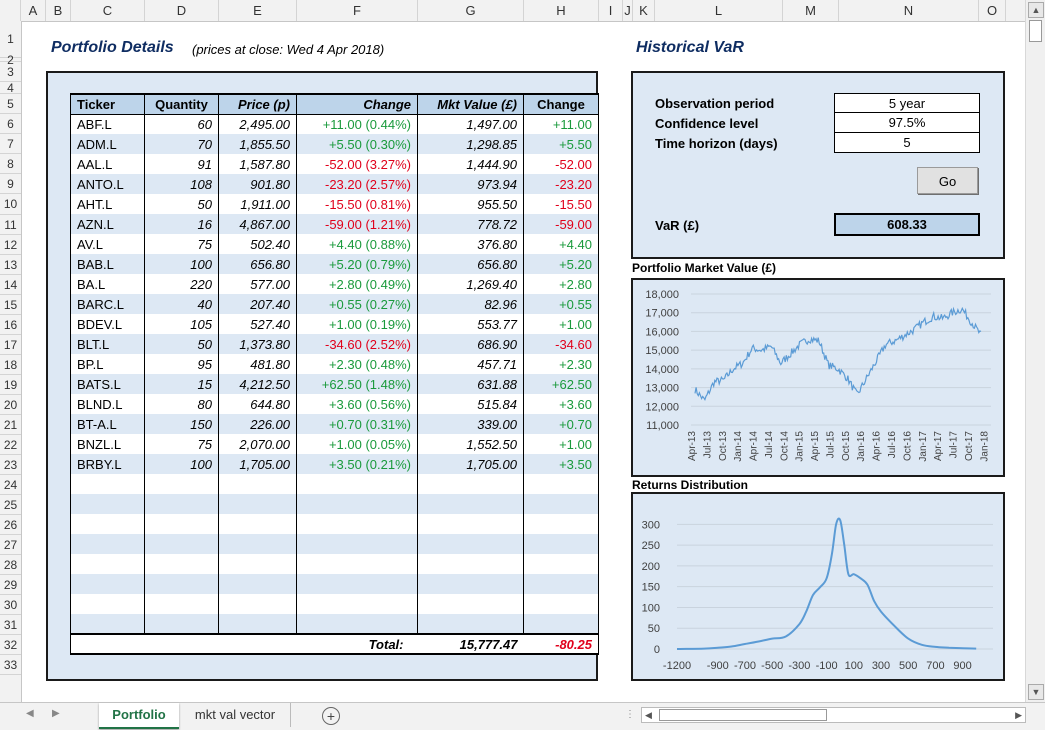  What do you see at coordinates (357, 464) in the screenshot?
I see `cell-change: +3.50 (0.21%)` at bounding box center [357, 464].